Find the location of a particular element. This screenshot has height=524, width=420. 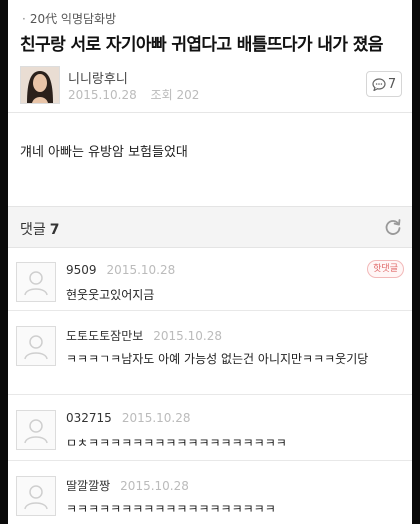

author-avatar is located at coordinates (40, 85).